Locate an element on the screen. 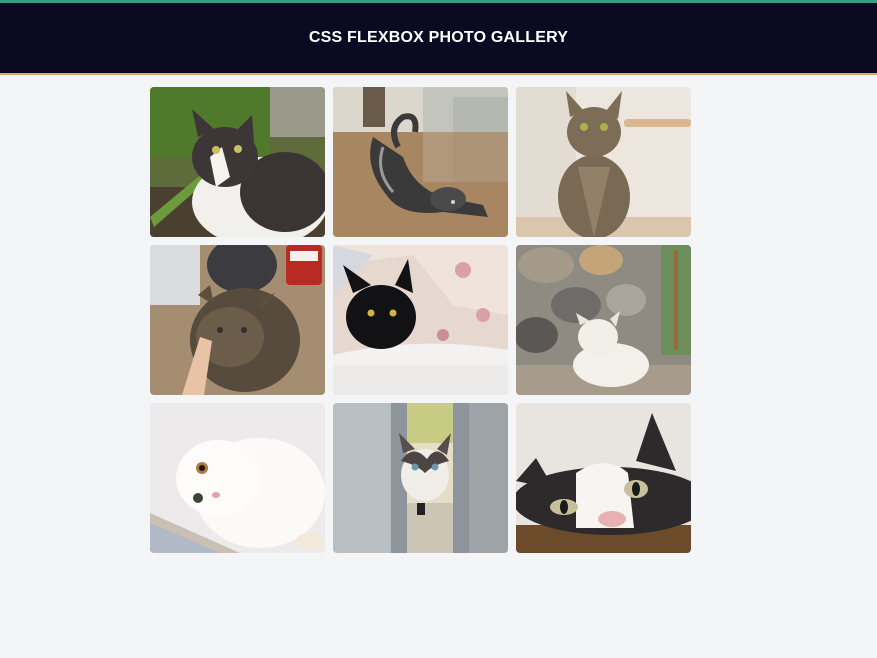 The image size is (877, 658). fluffy-white-kitten-photo-icon is located at coordinates (237, 478).